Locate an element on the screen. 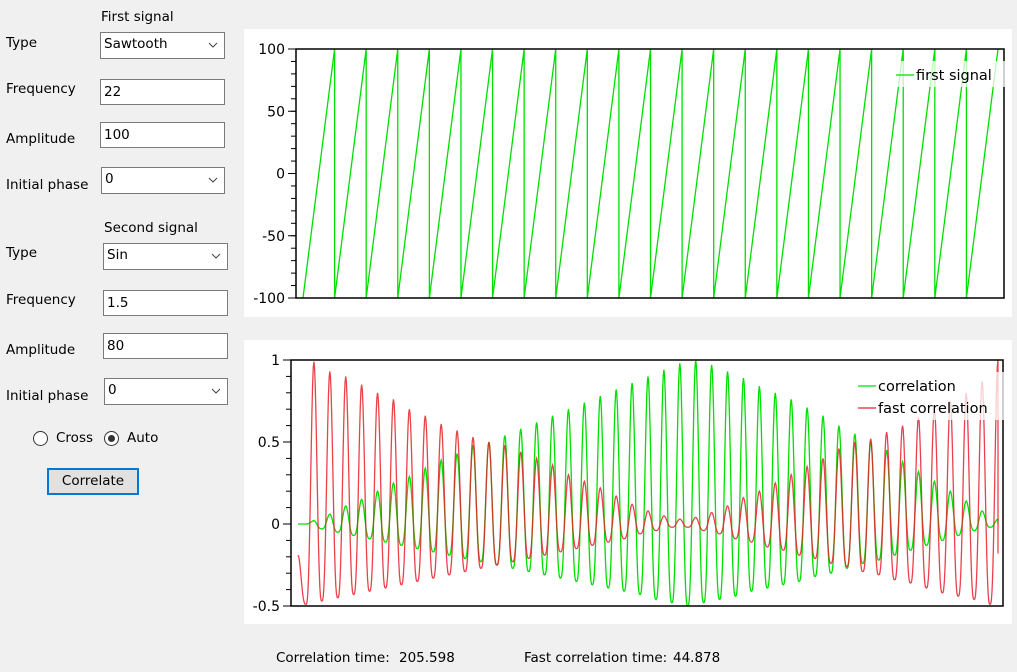  cross-radio is located at coordinates (40, 438).